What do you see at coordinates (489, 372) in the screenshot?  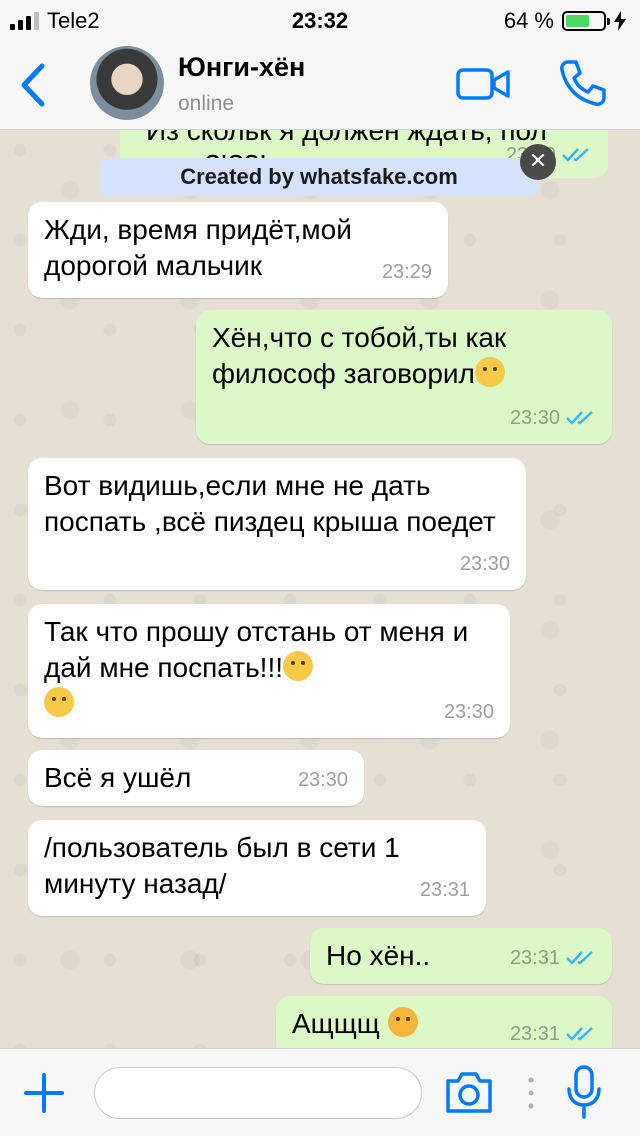 I see `face-with-hand-over-mouth-icon` at bounding box center [489, 372].